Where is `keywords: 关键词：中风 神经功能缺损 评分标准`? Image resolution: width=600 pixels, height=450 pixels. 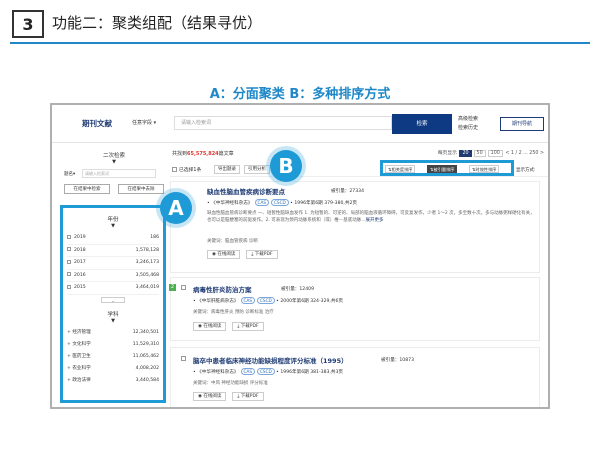 keywords: 关键词：中风 神经功能缺损 评分标准 is located at coordinates (230, 383).